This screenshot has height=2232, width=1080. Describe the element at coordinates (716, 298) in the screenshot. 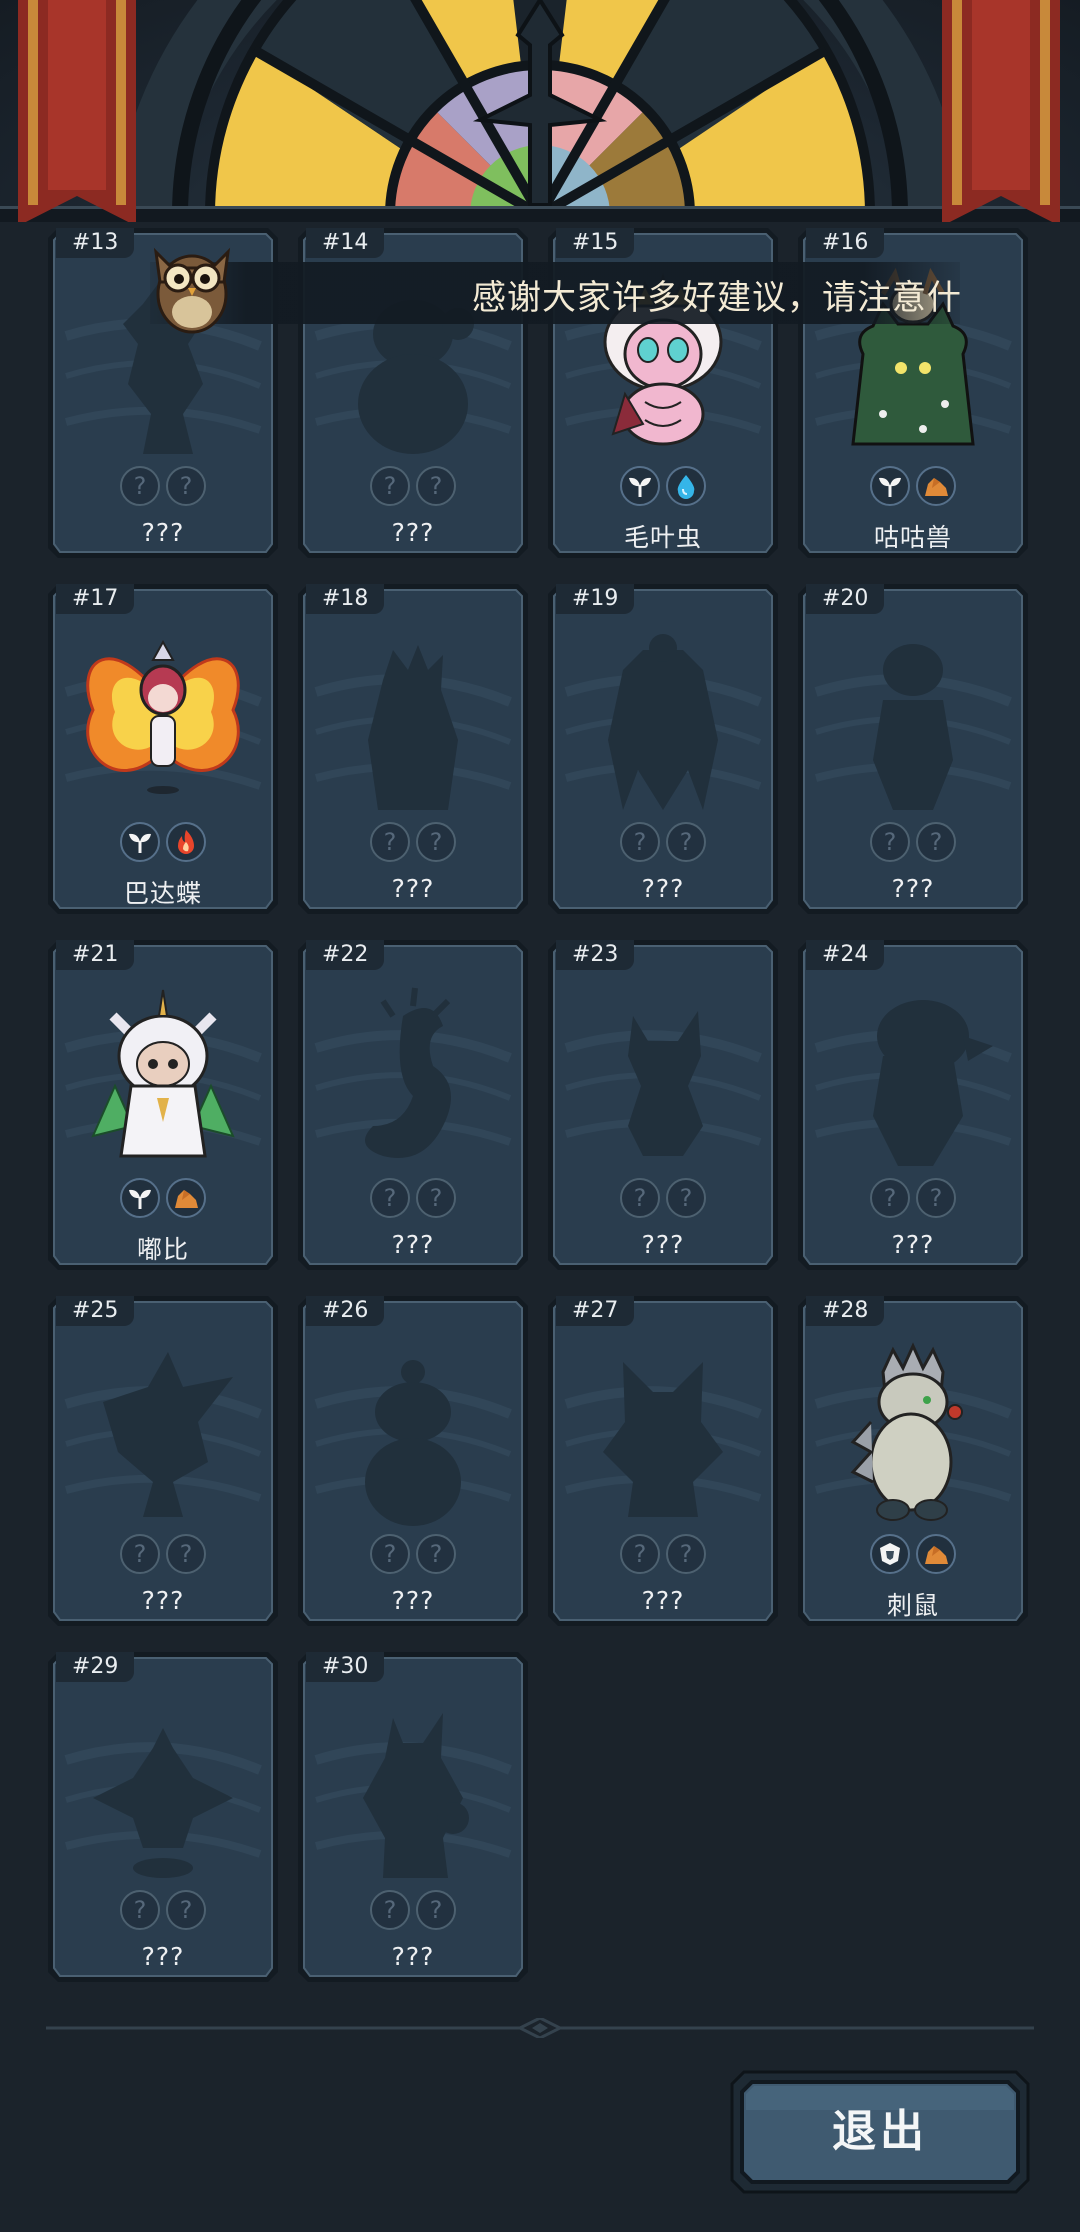

I see `ticker-text: 感谢大家许多好建议，请注意什` at that location.